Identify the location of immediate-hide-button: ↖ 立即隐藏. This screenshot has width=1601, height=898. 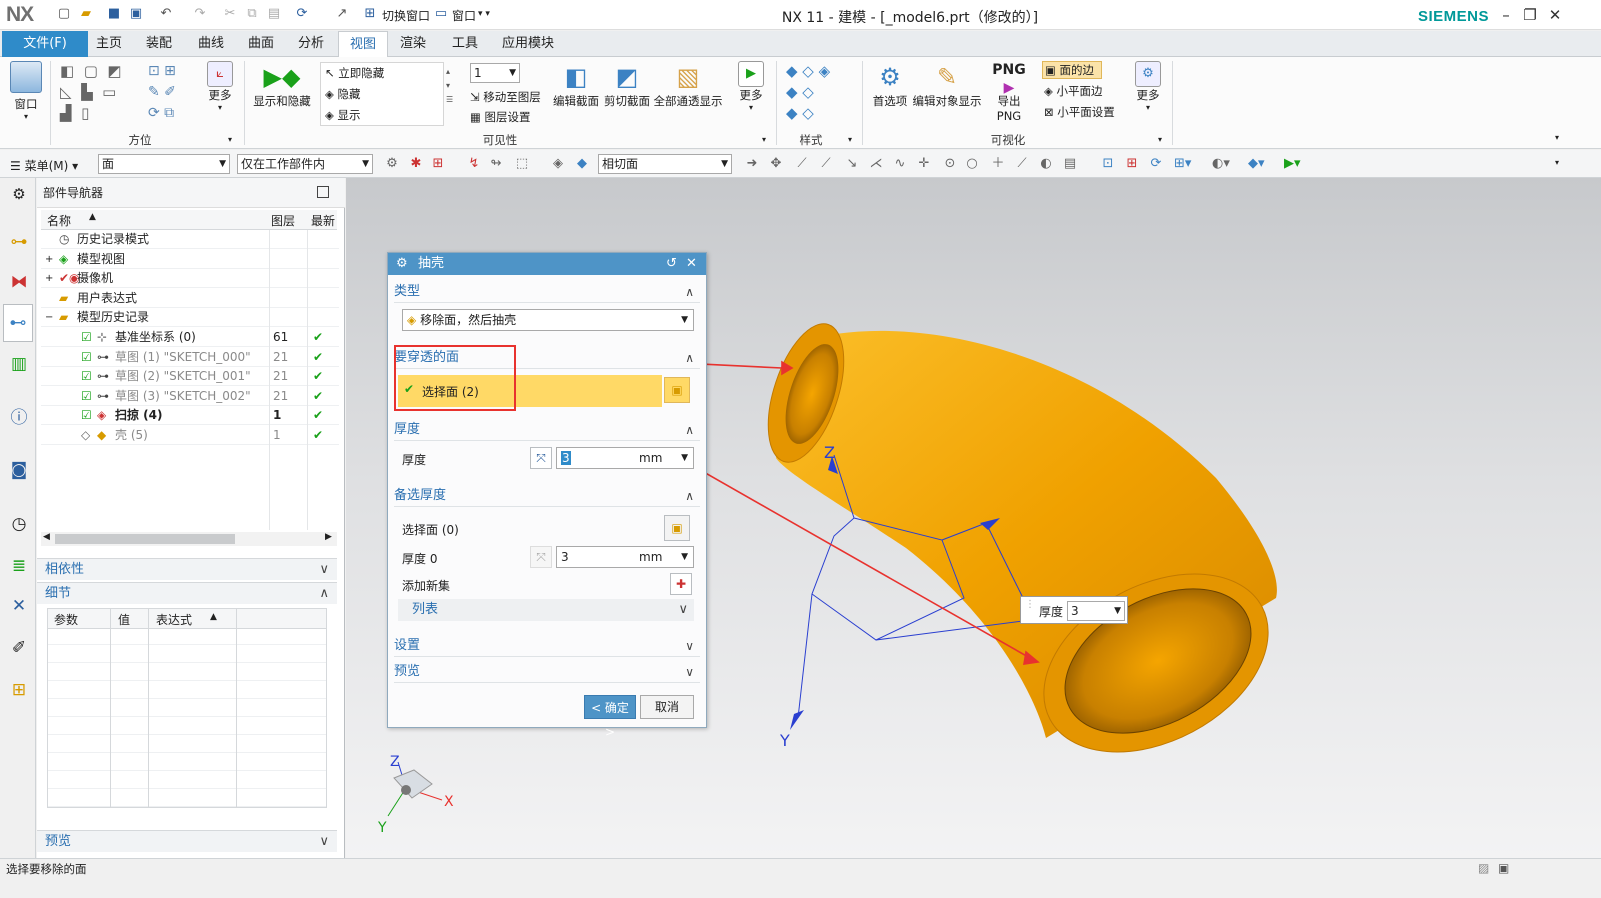
(354, 73).